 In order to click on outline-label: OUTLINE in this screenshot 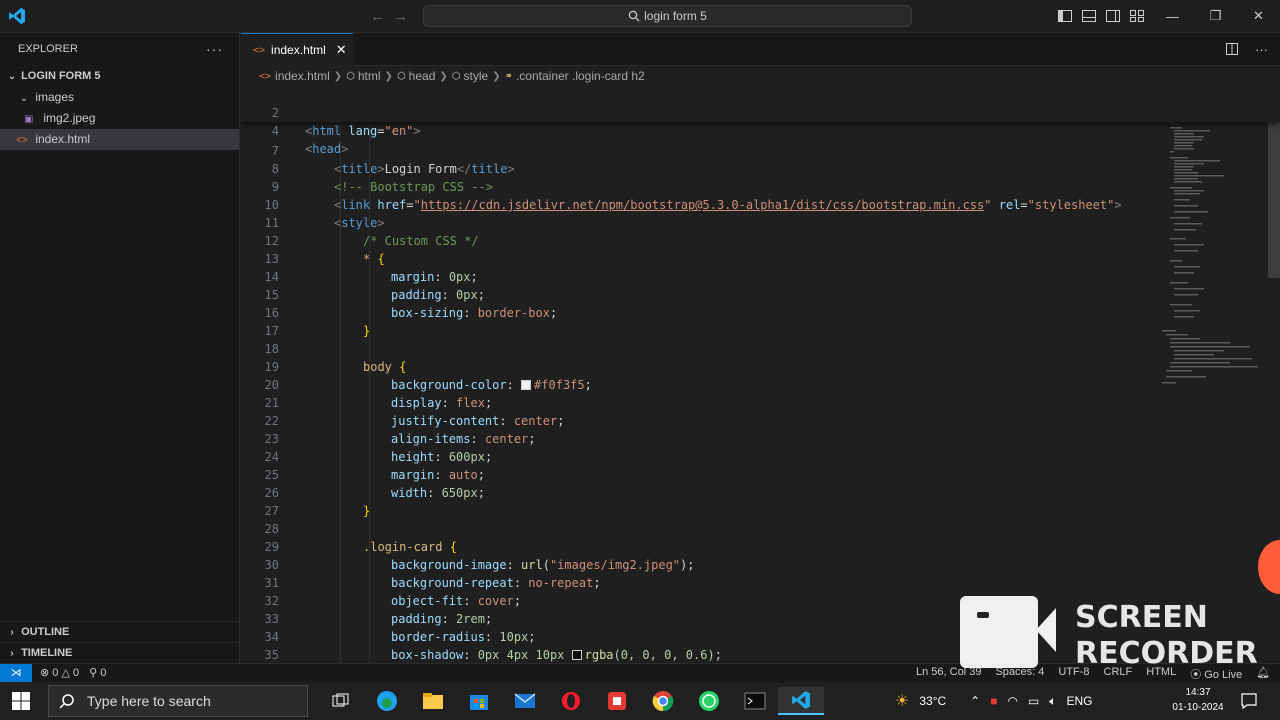, I will do `click(45, 632)`.